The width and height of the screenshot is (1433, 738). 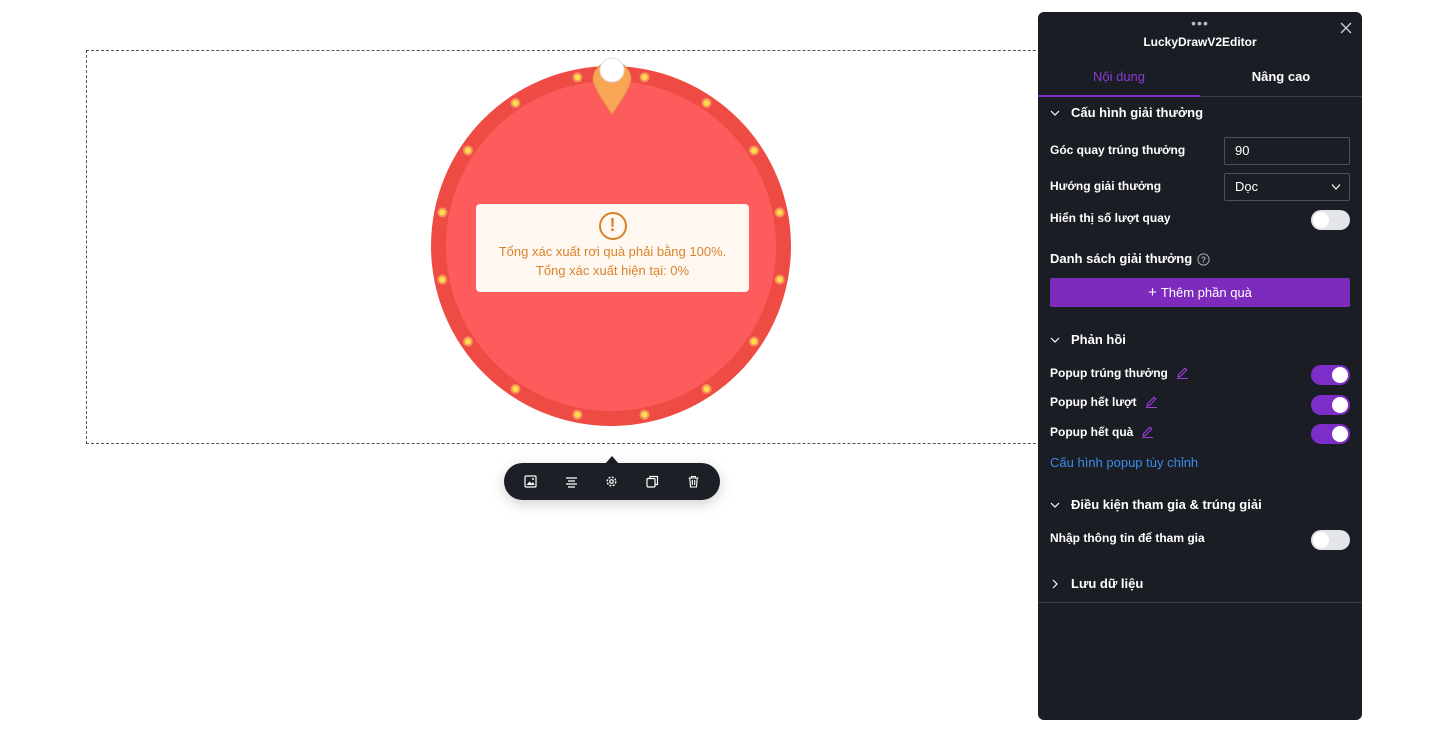 I want to click on chevron-right-icon, so click(x=1055, y=583).